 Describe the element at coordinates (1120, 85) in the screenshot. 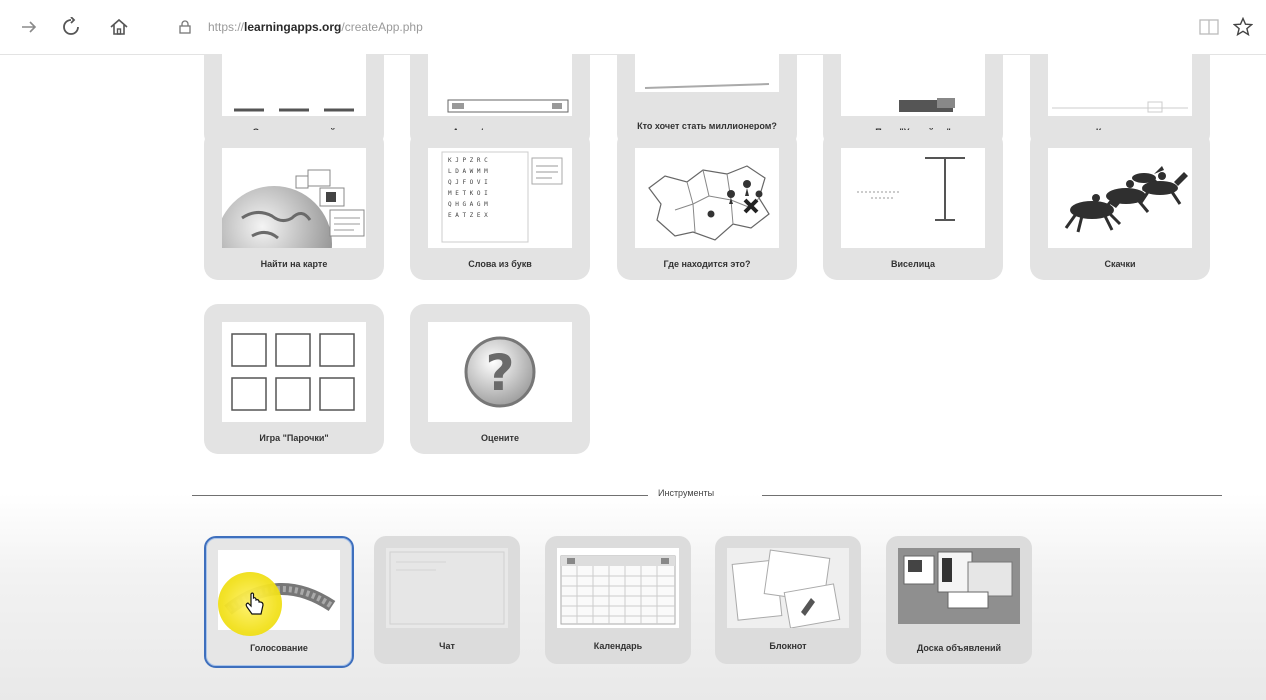

I see `crossword-thumbnail` at that location.